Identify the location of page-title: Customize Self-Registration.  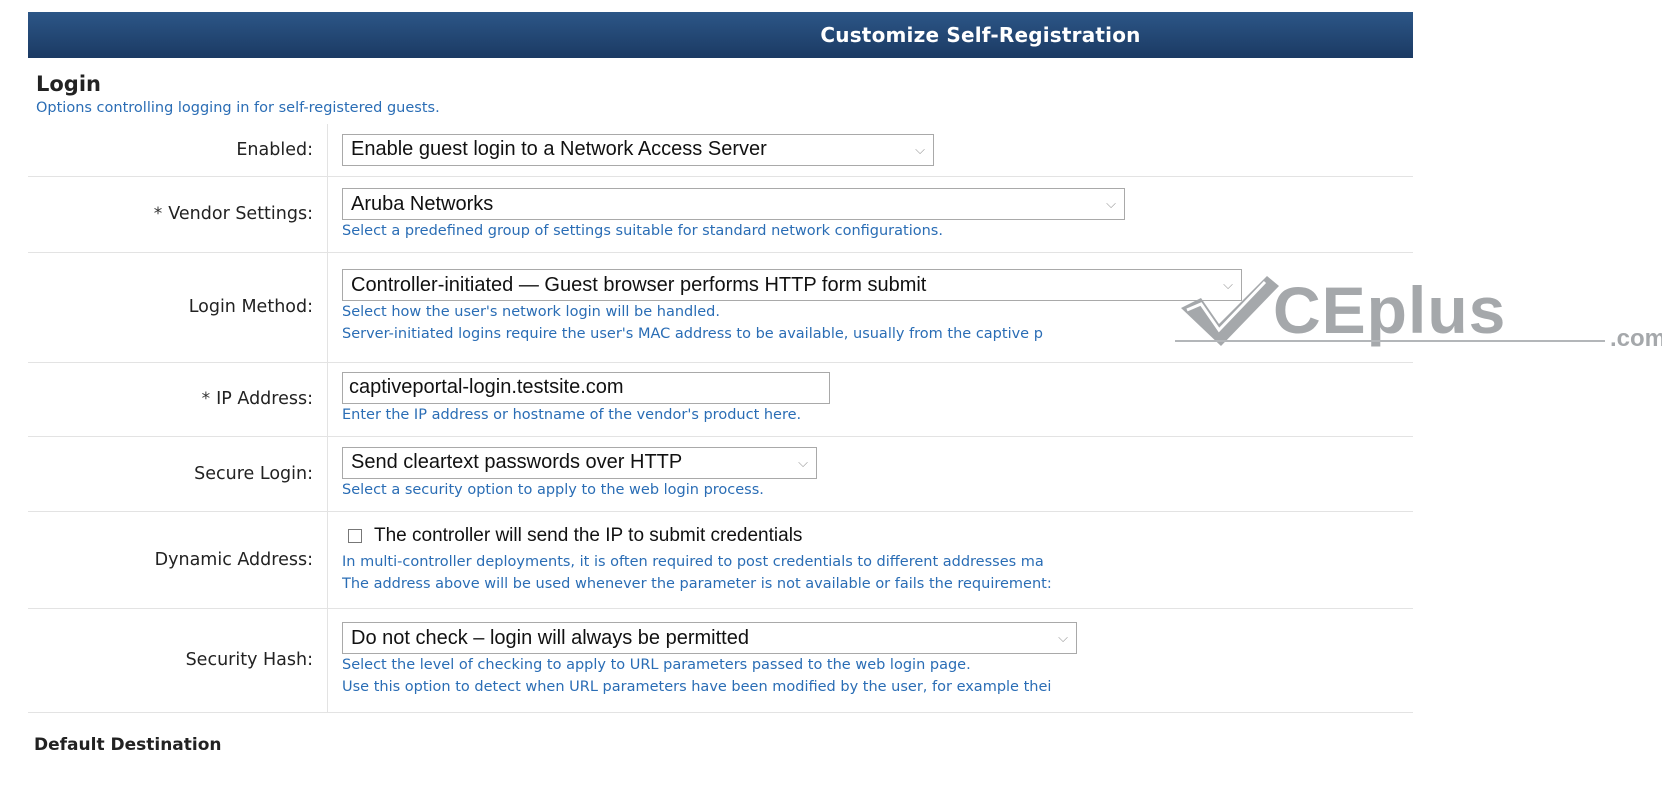
(980, 35).